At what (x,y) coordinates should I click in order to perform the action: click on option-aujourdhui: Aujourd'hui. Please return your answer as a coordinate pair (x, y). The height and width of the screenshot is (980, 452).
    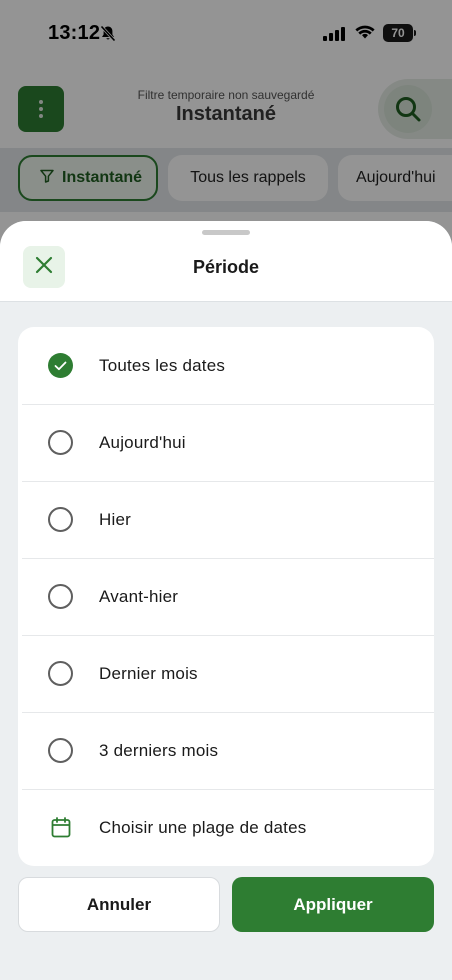
    Looking at the image, I should click on (226, 442).